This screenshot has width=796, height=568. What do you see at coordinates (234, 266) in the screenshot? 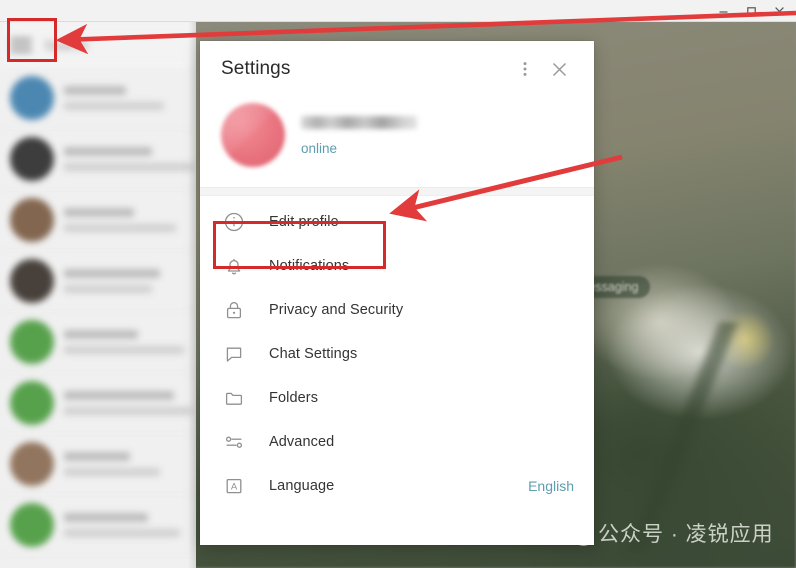
I see `bell-icon` at bounding box center [234, 266].